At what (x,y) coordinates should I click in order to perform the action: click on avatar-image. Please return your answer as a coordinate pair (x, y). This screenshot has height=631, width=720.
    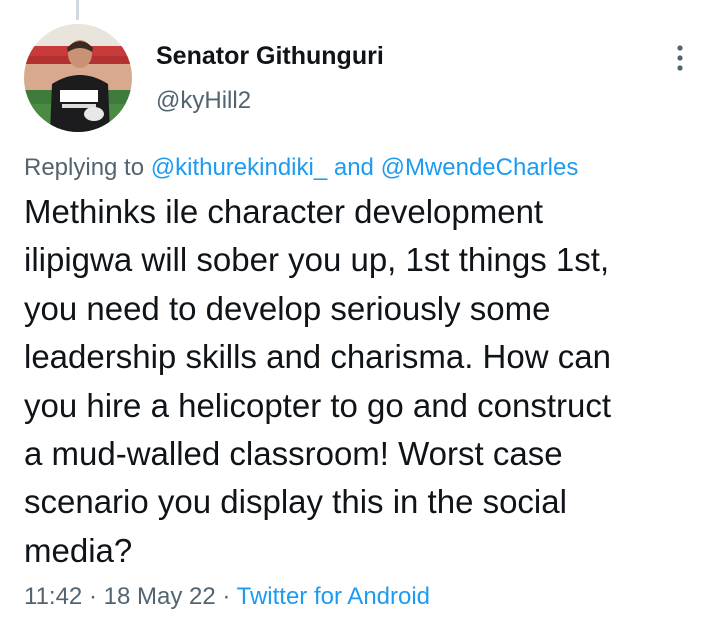
    Looking at the image, I should click on (78, 78).